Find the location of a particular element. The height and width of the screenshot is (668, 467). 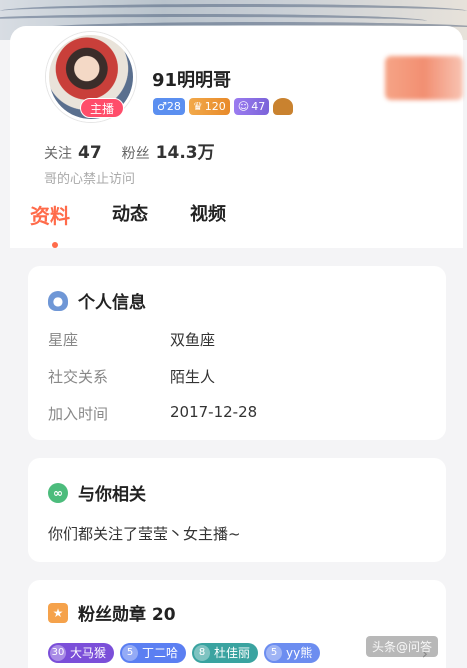

nickname: 91明明哥 is located at coordinates (192, 80).